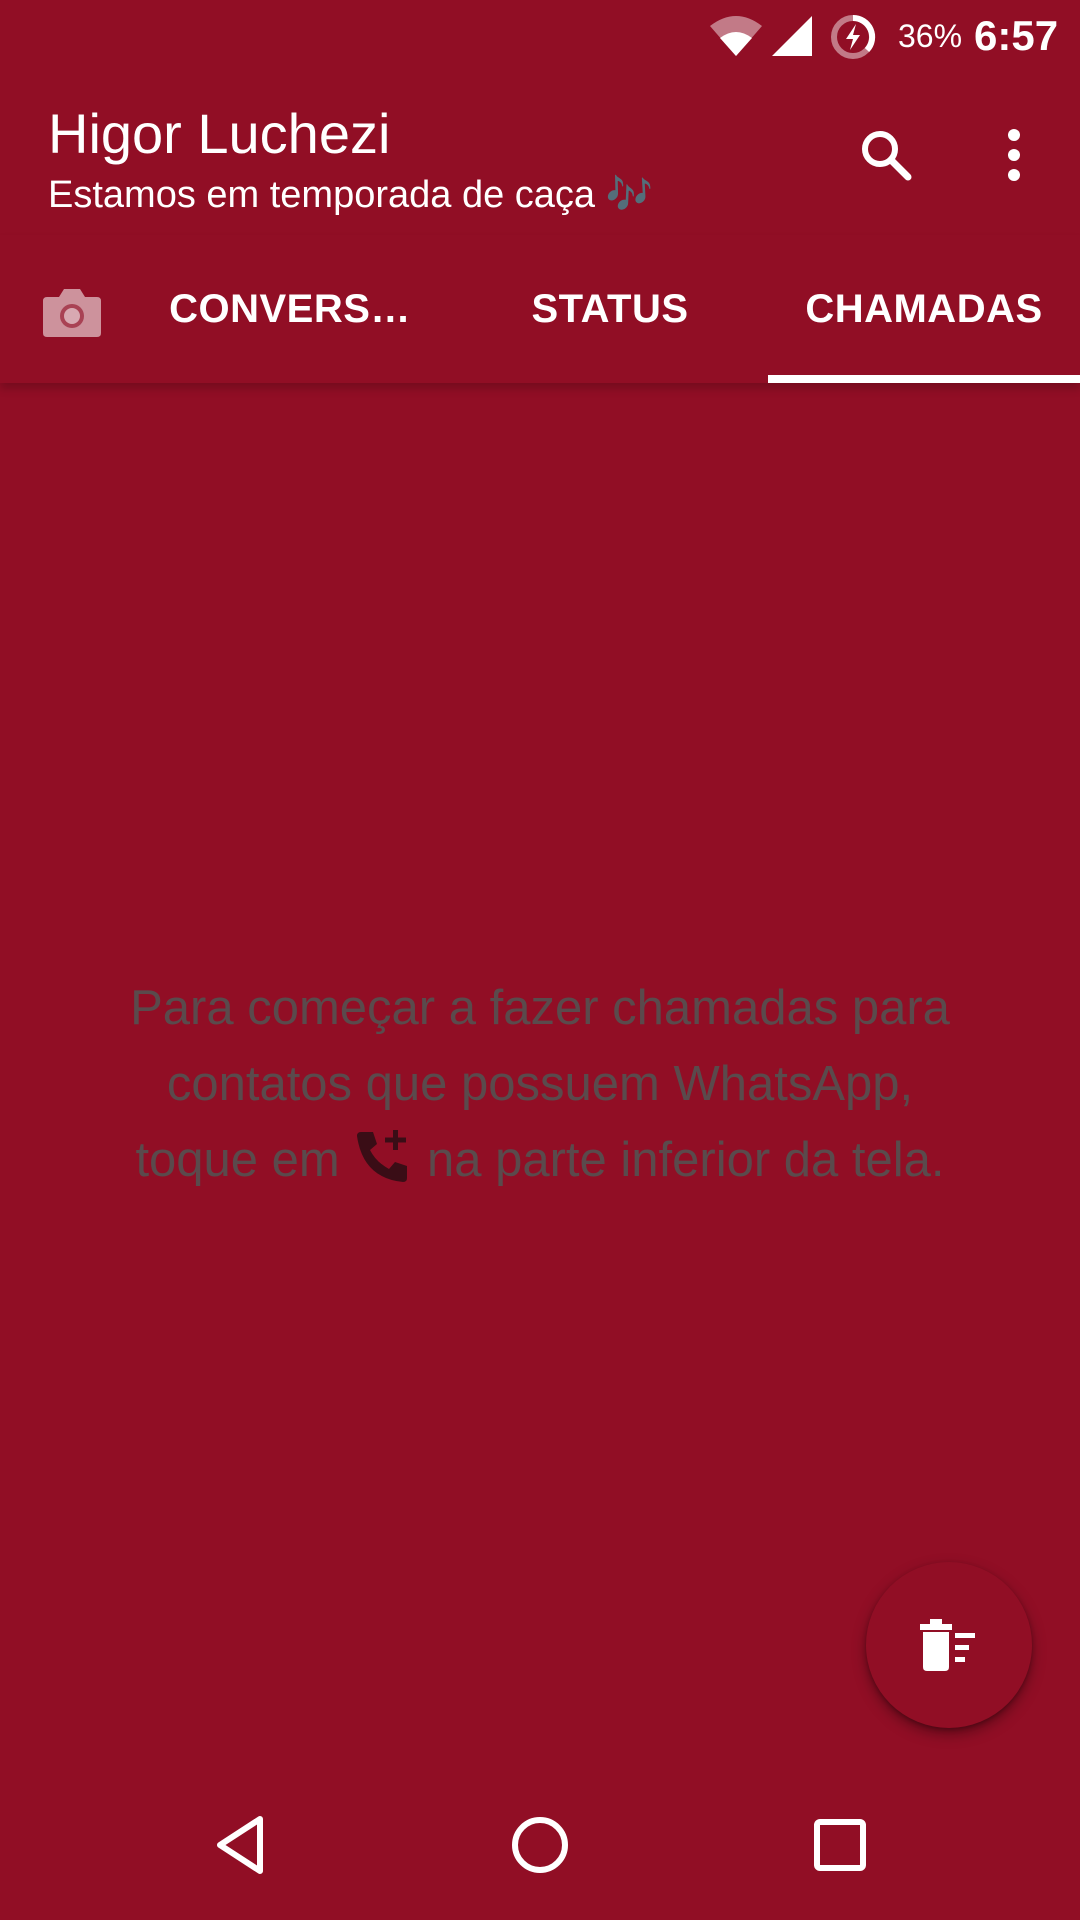 This screenshot has width=1080, height=1920. I want to click on navigation-bar, so click(540, 1845).